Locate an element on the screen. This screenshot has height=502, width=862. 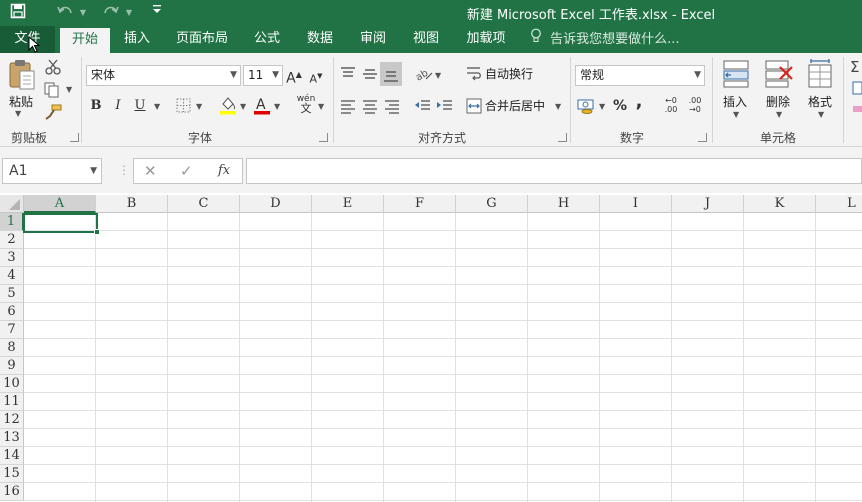
phonetic-guide-button: wén 文 is located at coordinates (306, 104).